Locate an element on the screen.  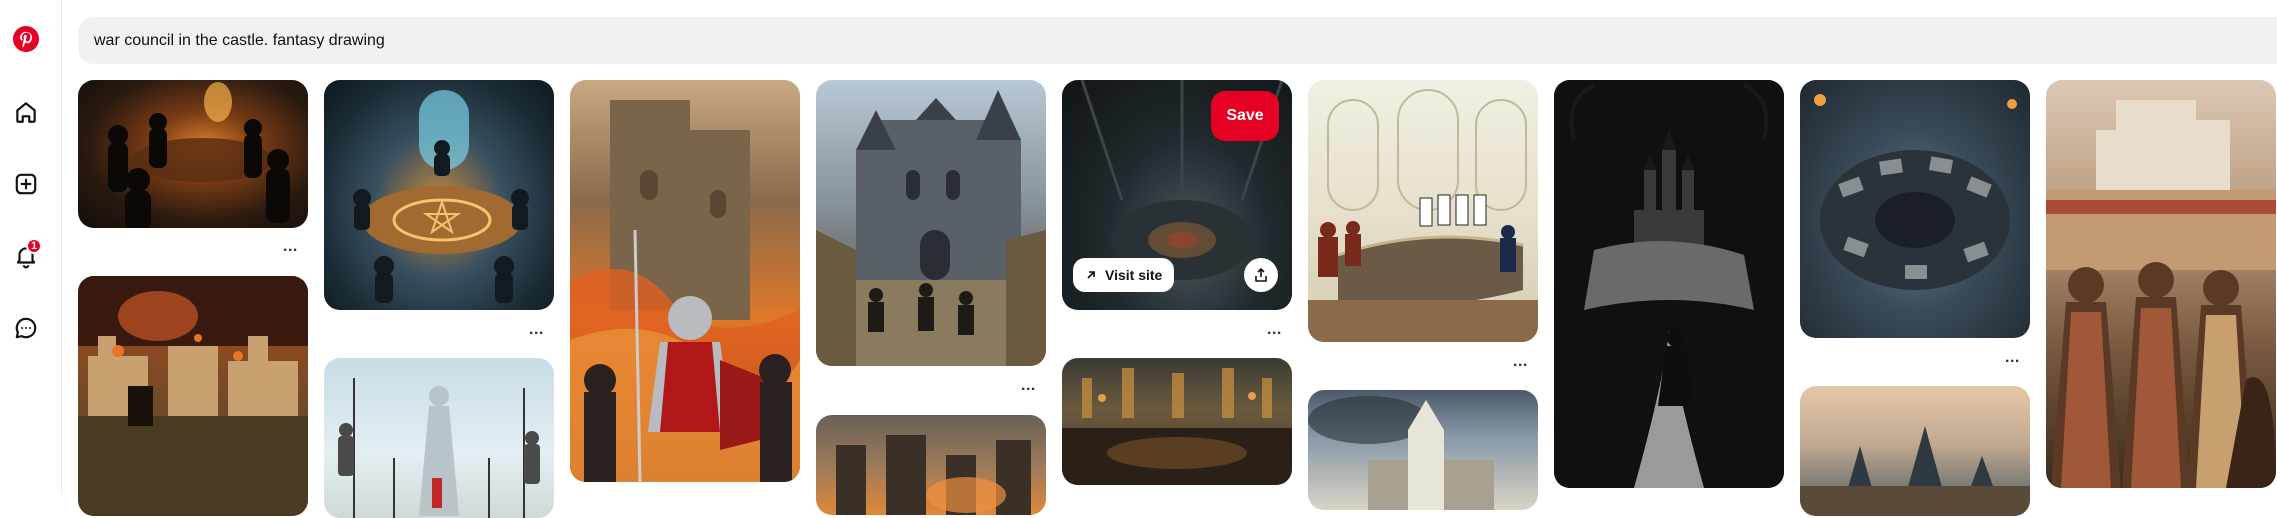
search-input is located at coordinates (1177, 40).